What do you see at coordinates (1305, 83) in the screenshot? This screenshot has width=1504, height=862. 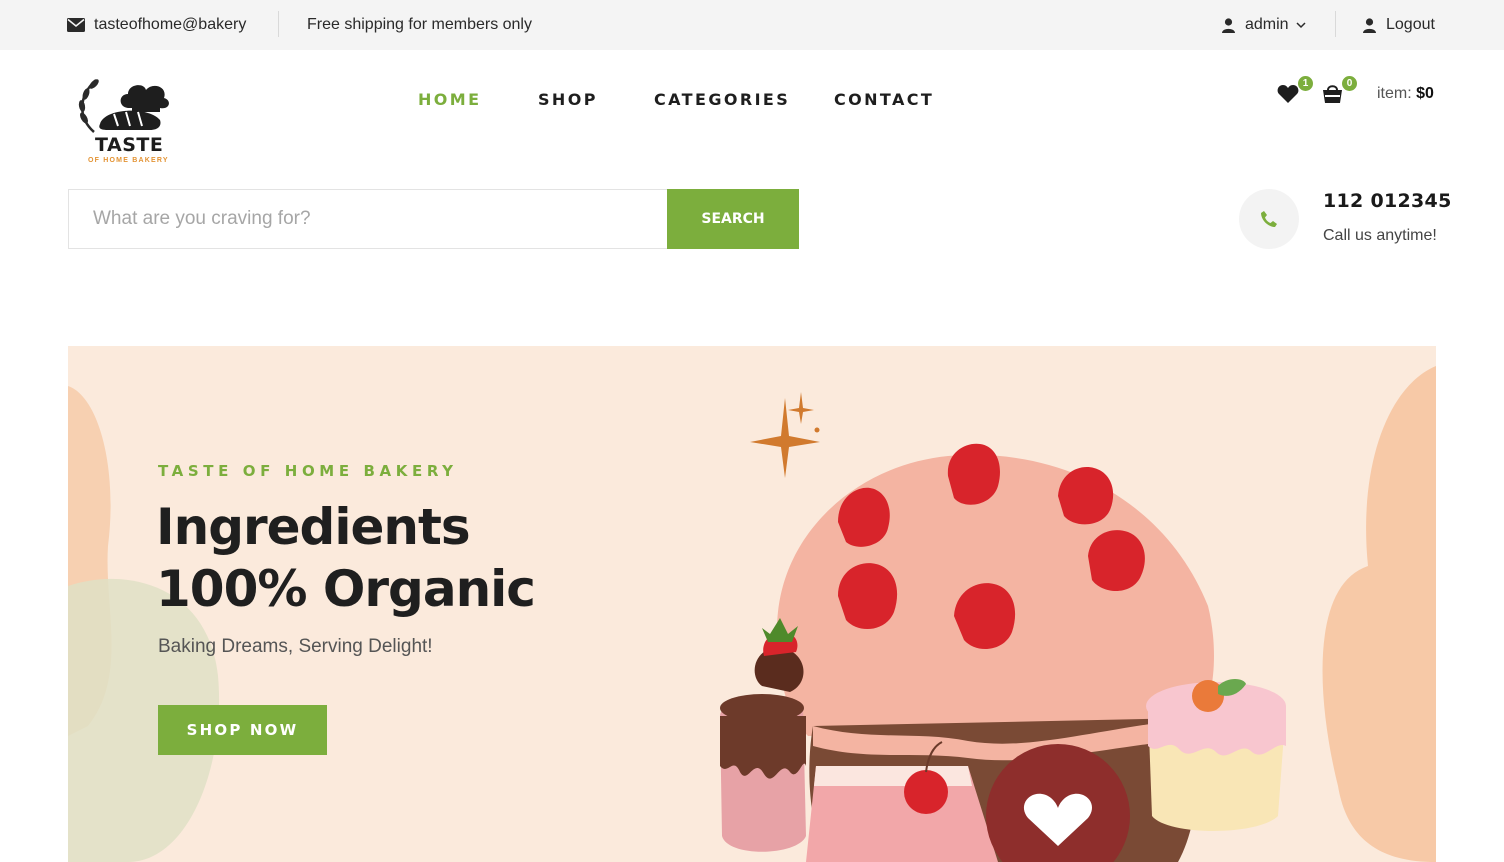 I see `wishlist-count-badge: 1` at bounding box center [1305, 83].